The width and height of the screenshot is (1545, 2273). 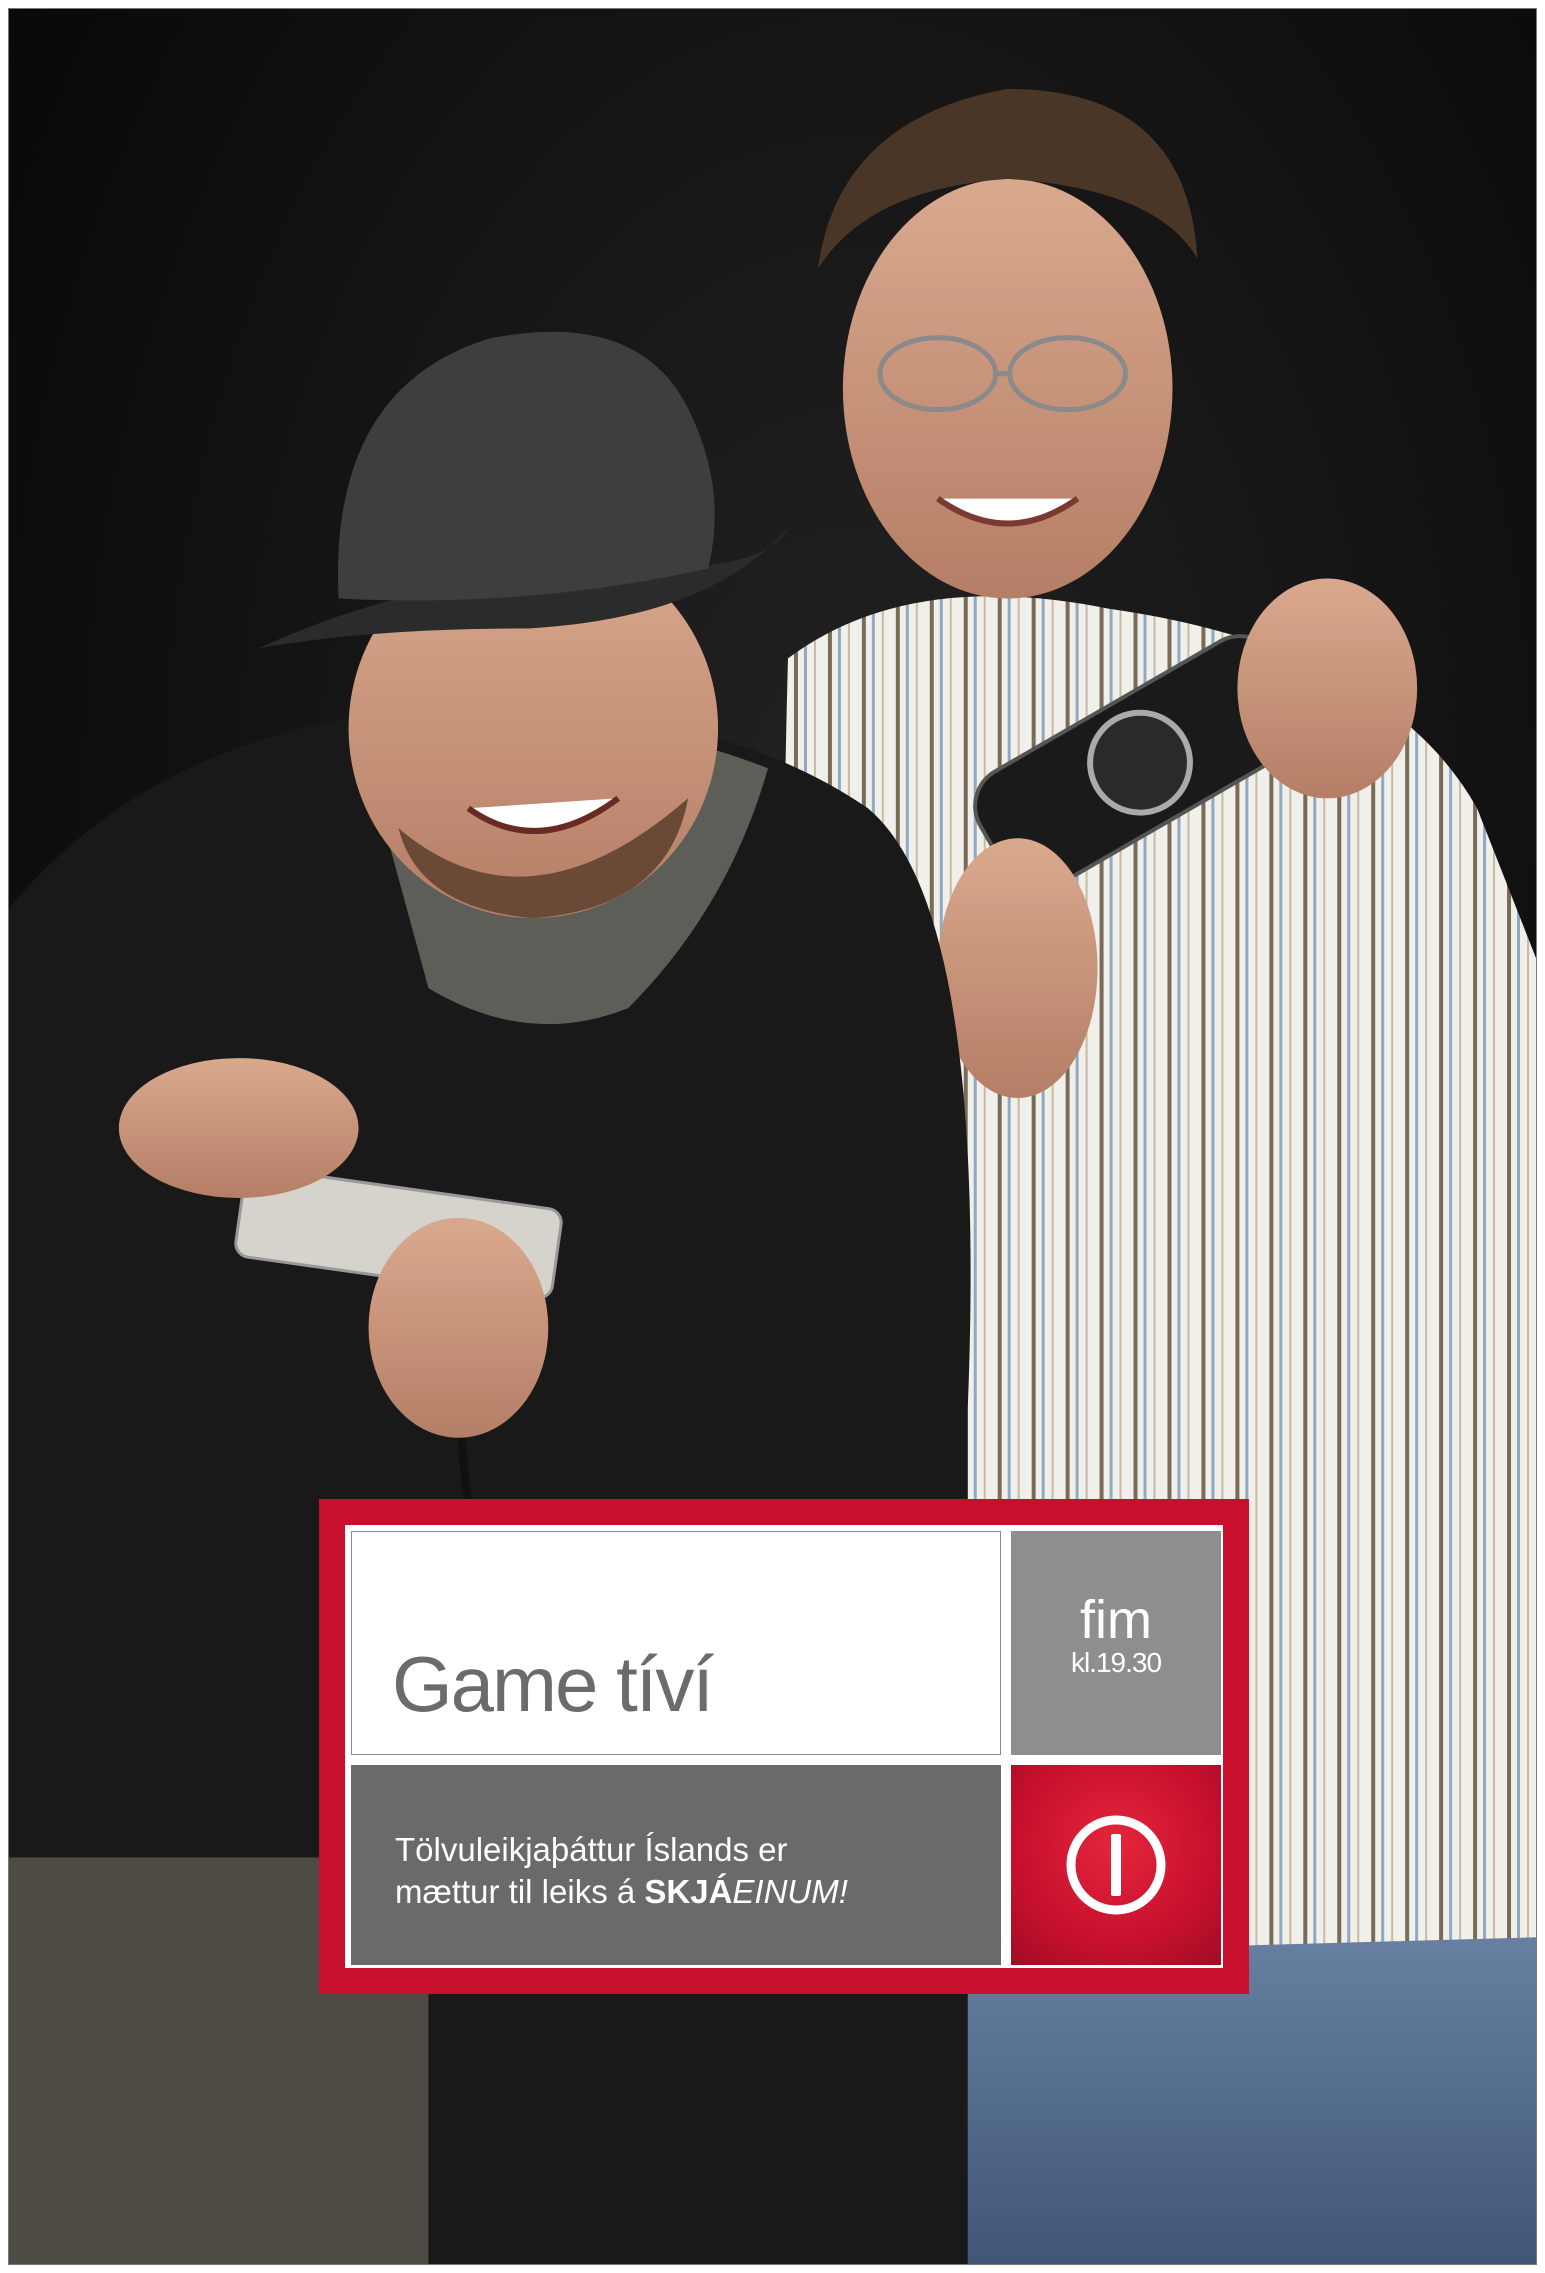 I want to click on power-logo-icon, so click(x=1116, y=1865).